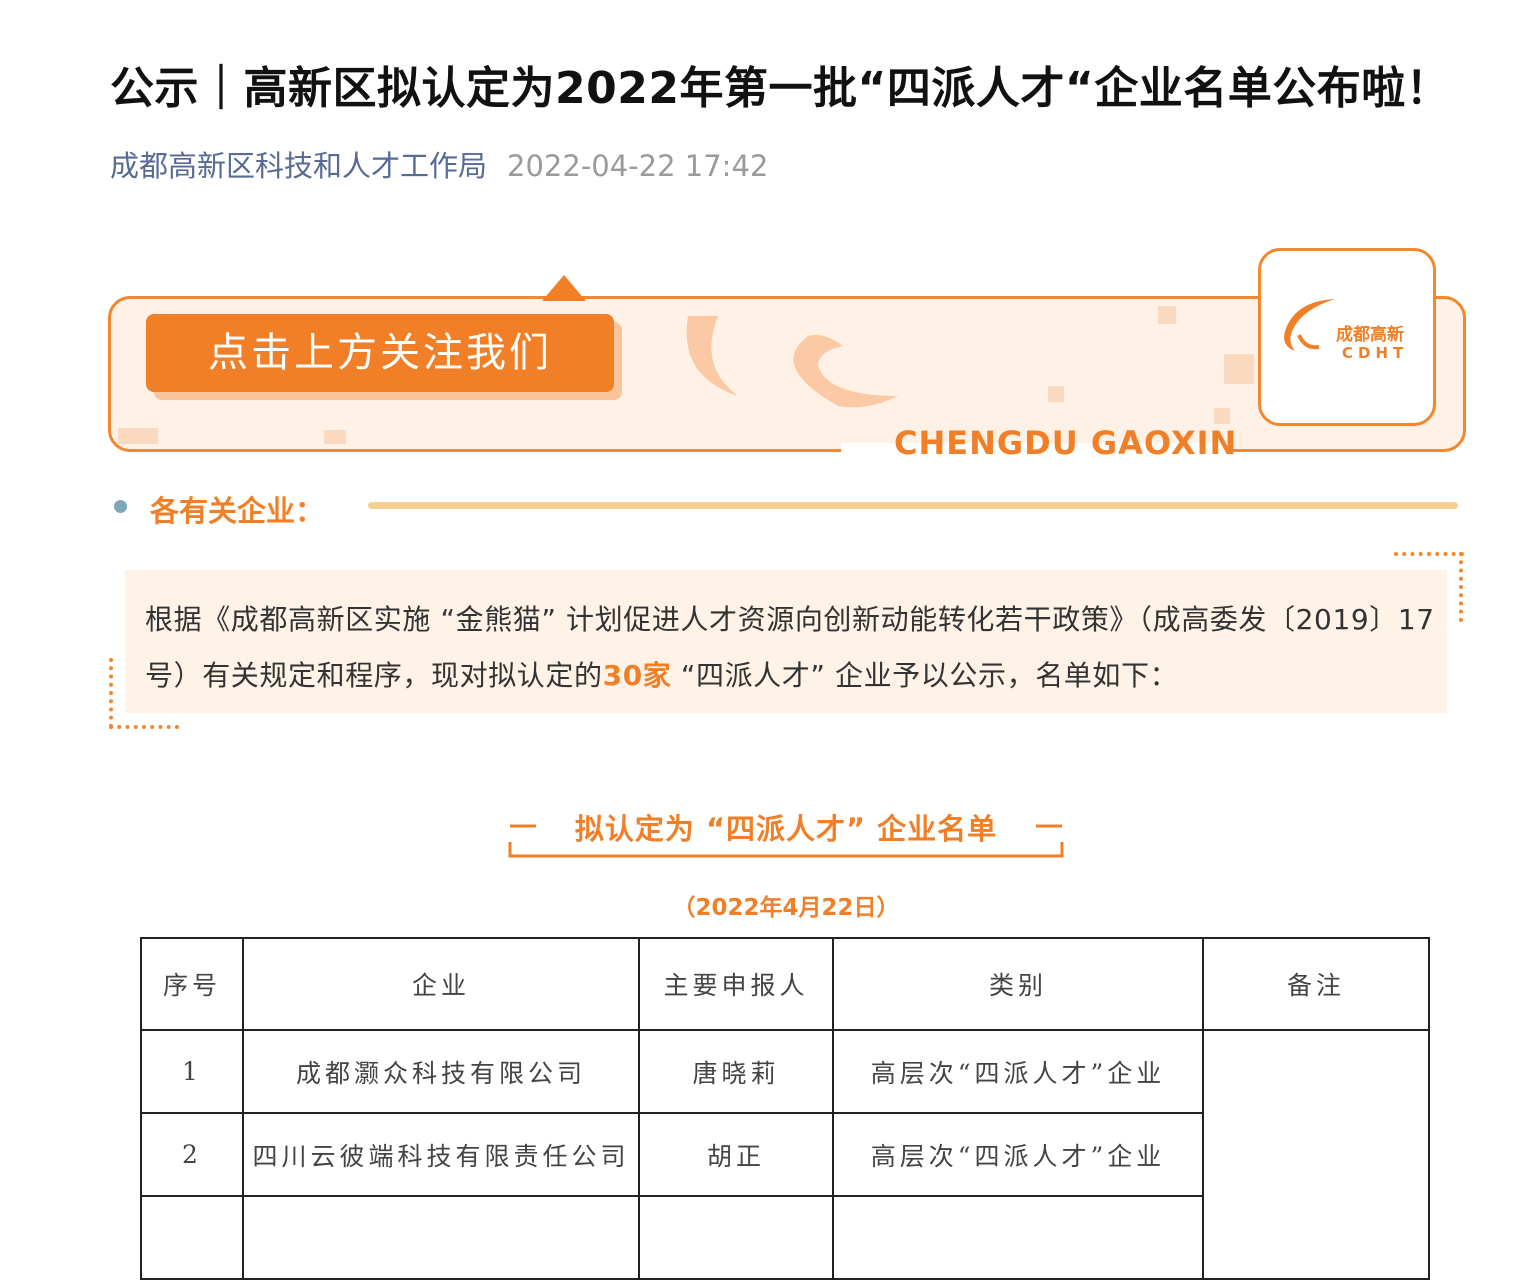 The width and height of the screenshot is (1528, 1280). I want to click on header-applicant: 主要申报人, so click(736, 984).